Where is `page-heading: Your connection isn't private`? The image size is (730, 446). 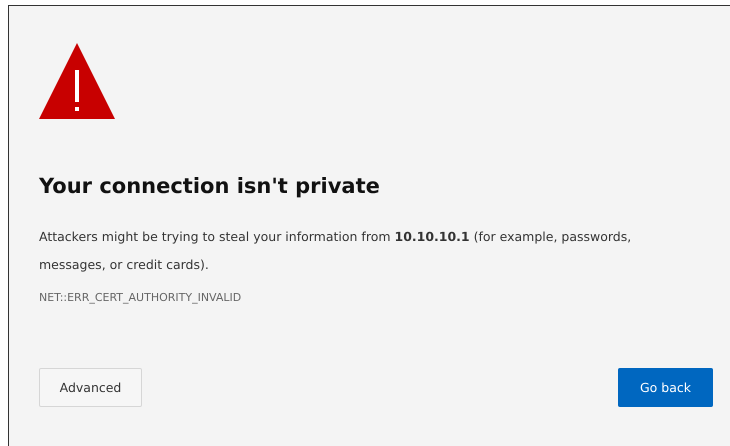
page-heading: Your connection isn't private is located at coordinates (210, 186).